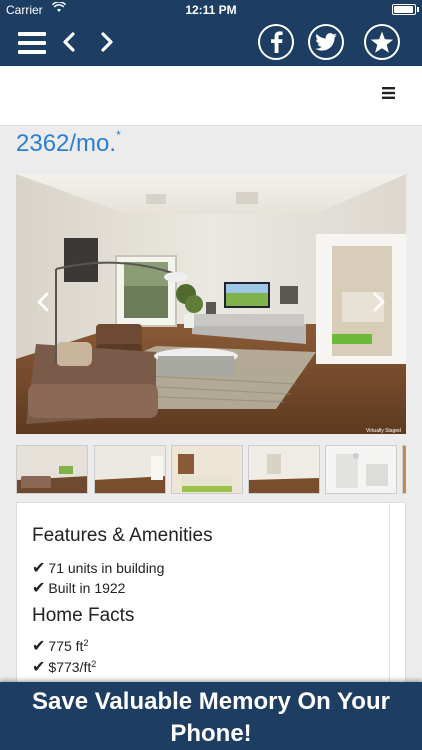 This screenshot has height=750, width=422. I want to click on twitter-icon, so click(326, 42).